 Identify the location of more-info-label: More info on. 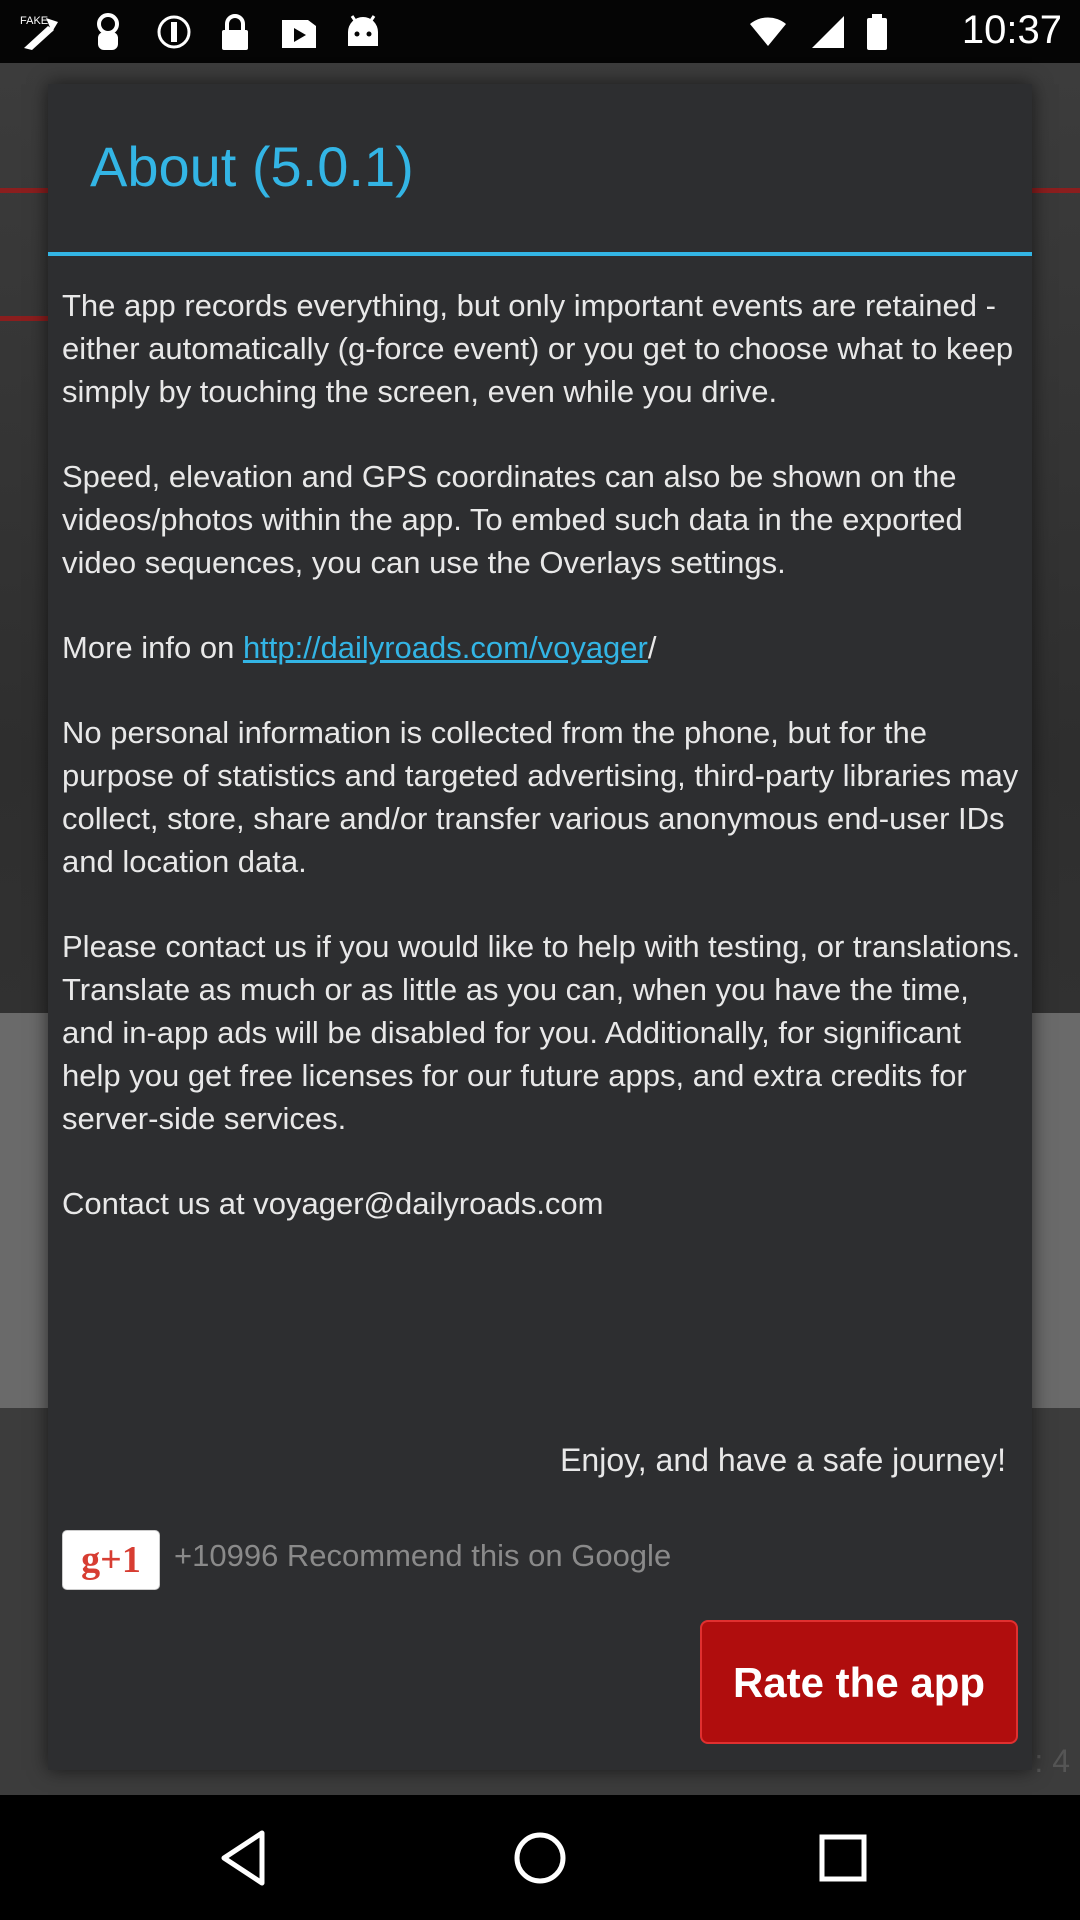
(152, 647).